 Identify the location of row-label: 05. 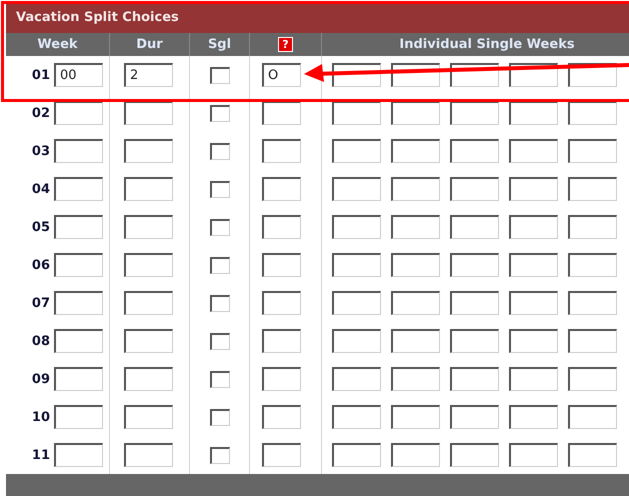
(41, 227).